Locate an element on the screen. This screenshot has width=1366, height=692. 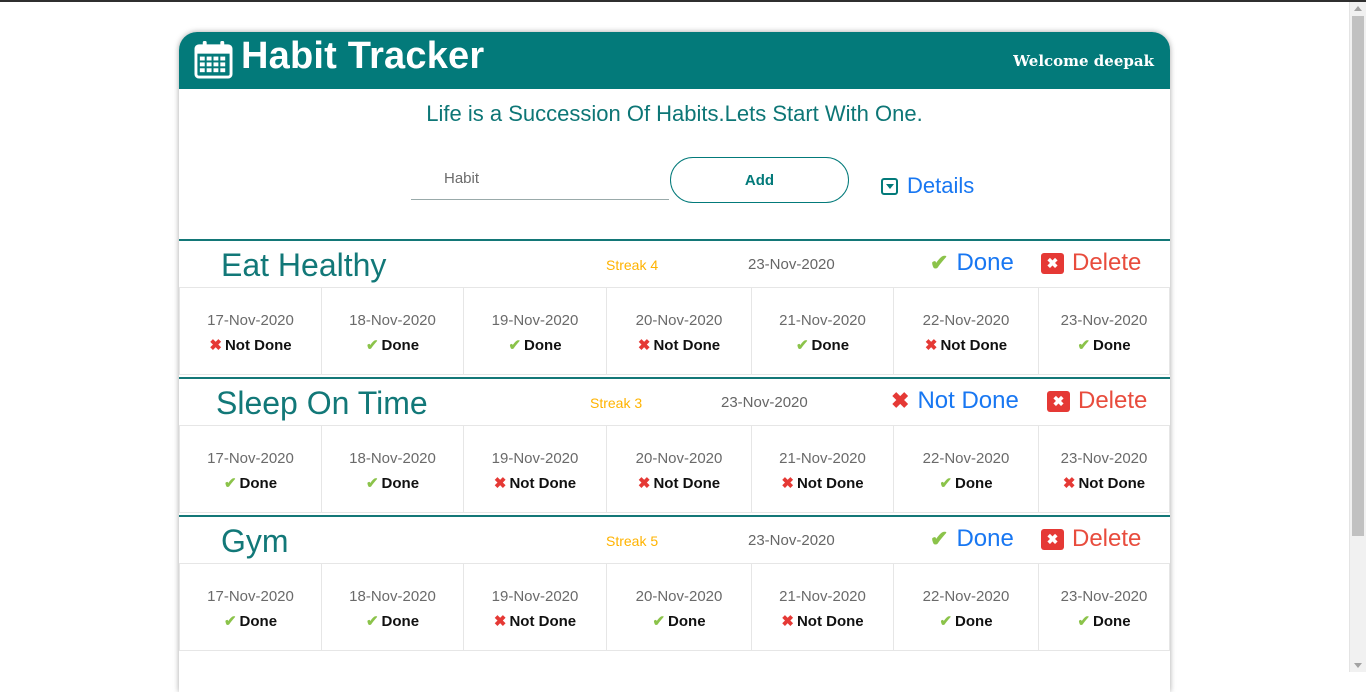
app-header: Habit Tracker Welcome deepak is located at coordinates (674, 60).